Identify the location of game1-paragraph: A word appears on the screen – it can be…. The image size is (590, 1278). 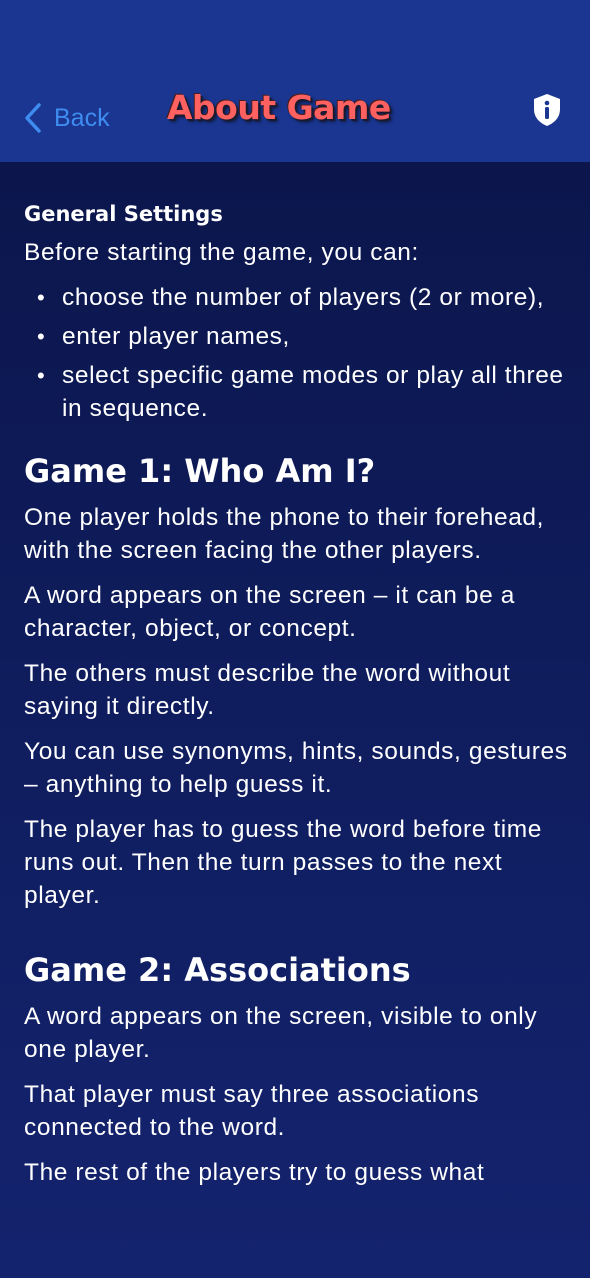
(269, 612).